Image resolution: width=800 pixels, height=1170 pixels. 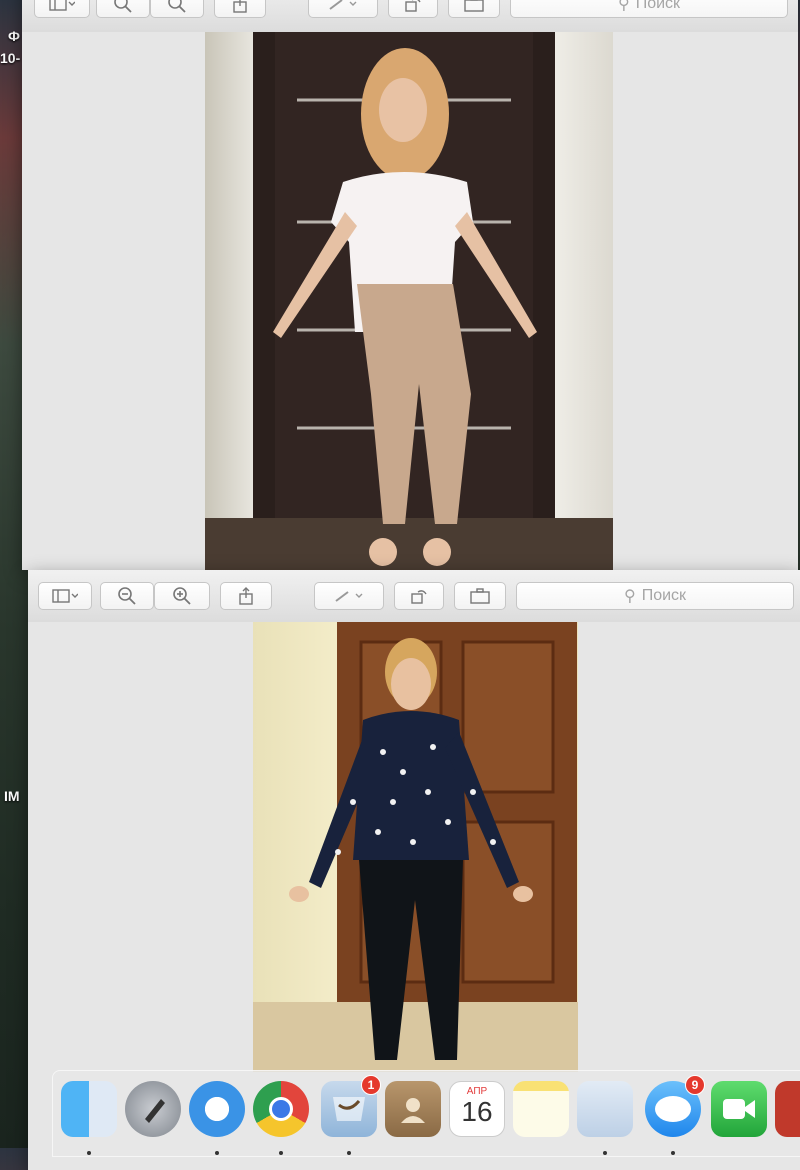 I want to click on desktop-file-label-1: Ф, so click(x=14, y=36).